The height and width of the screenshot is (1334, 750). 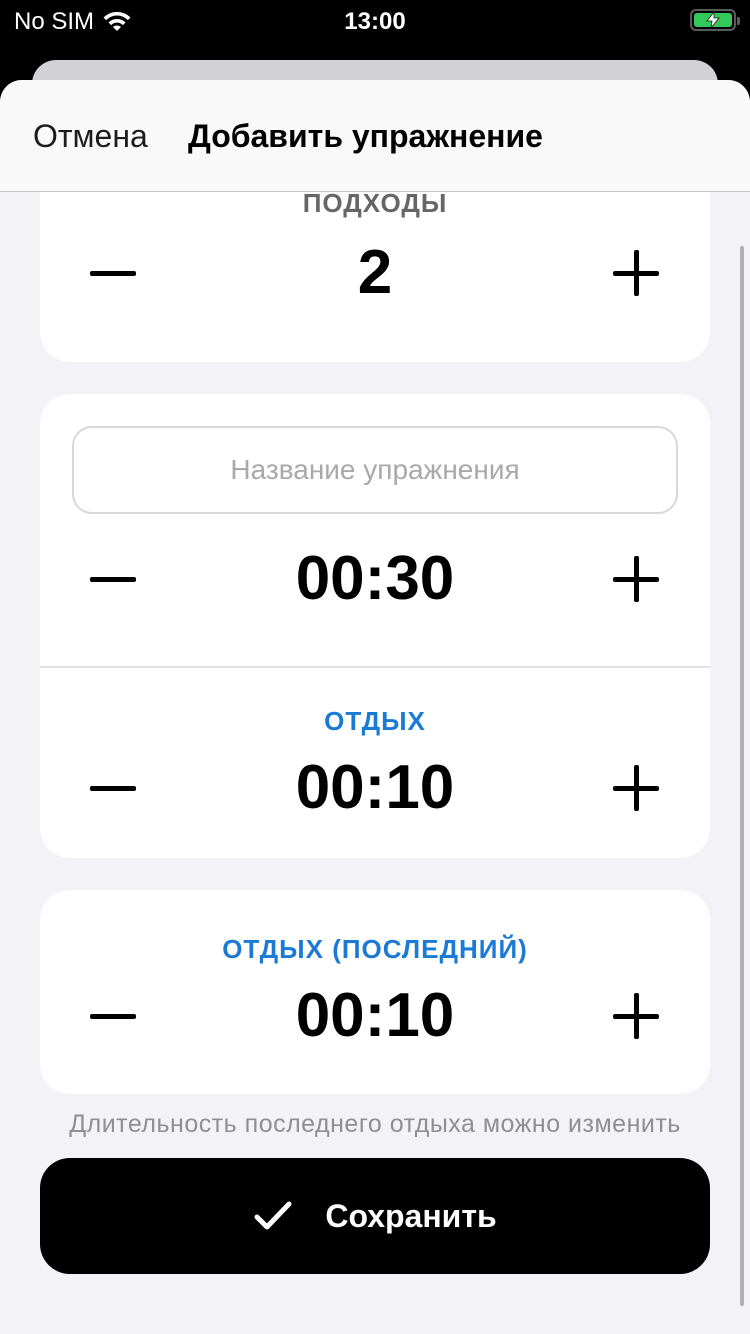 I want to click on cancel-button: Отмена, so click(x=90, y=136).